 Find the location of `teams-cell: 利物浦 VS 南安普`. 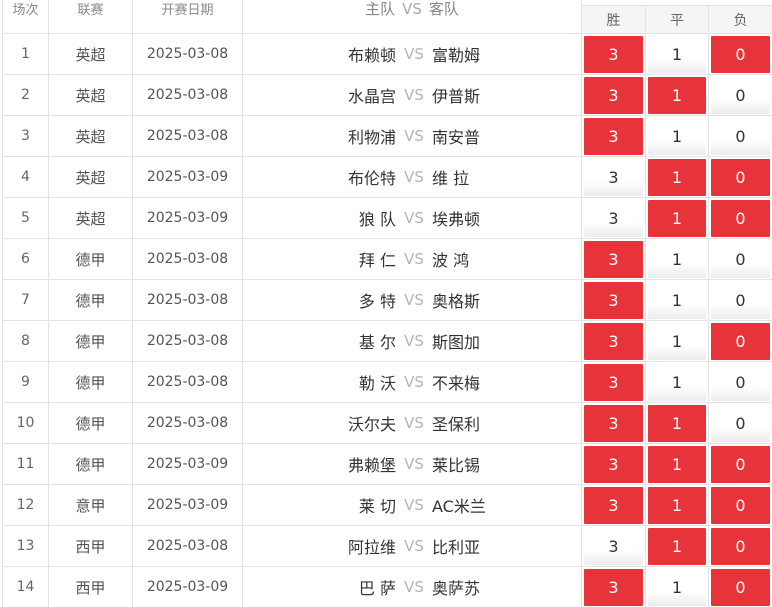

teams-cell: 利物浦 VS 南安普 is located at coordinates (412, 136).